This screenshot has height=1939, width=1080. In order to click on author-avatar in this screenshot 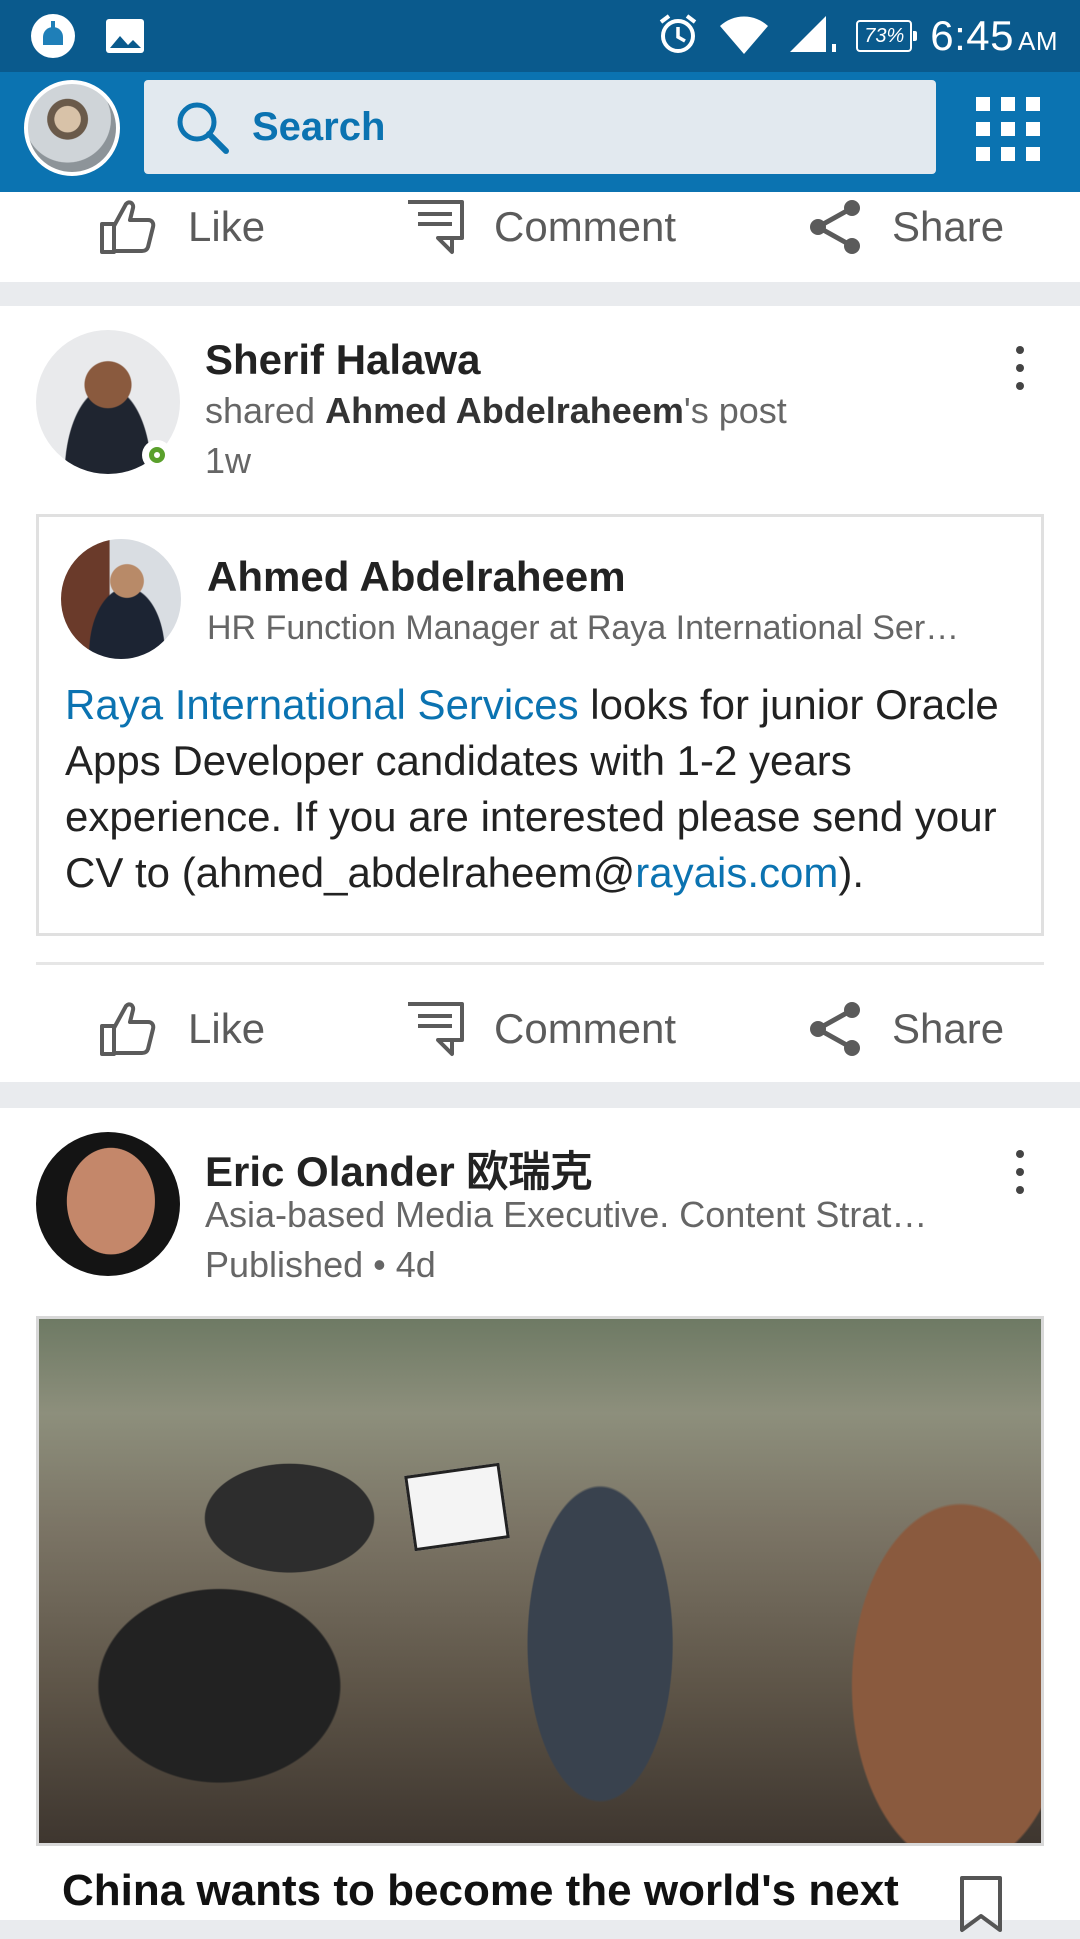, I will do `click(108, 1204)`.